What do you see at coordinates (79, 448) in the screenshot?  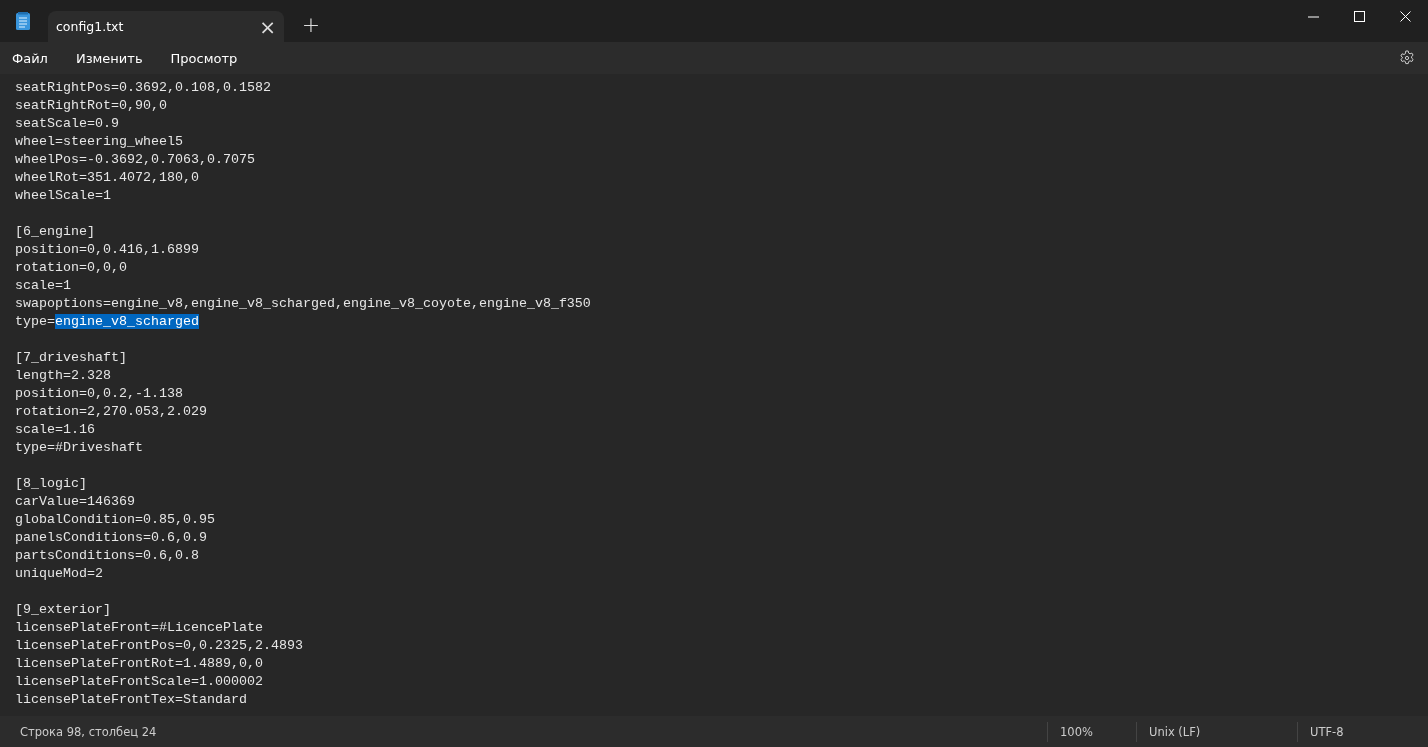 I see `code-line: type=#Driveshaft` at bounding box center [79, 448].